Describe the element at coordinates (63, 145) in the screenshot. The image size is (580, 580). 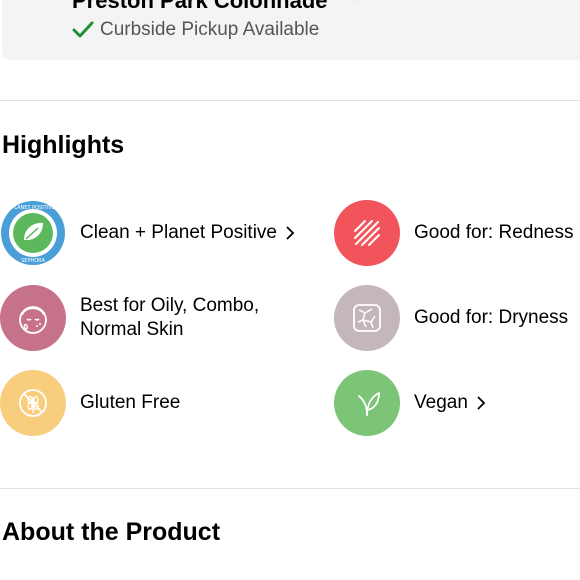
I see `highlights-title: Highlights` at that location.